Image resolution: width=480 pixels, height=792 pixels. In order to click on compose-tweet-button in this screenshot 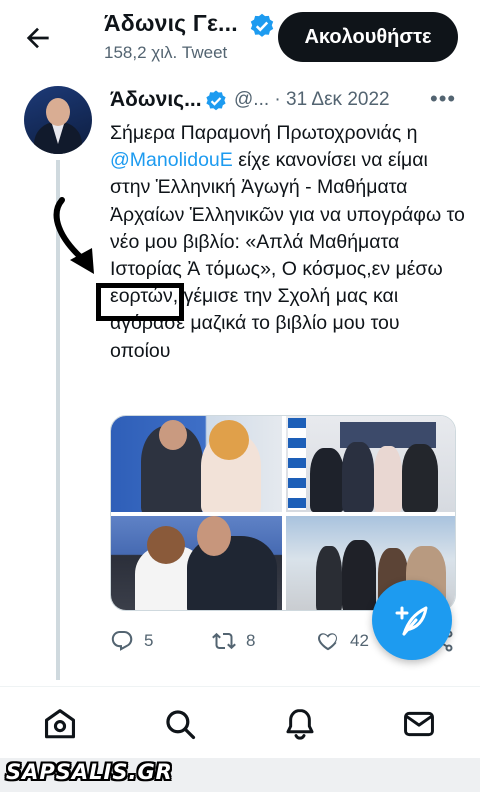, I will do `click(412, 620)`.